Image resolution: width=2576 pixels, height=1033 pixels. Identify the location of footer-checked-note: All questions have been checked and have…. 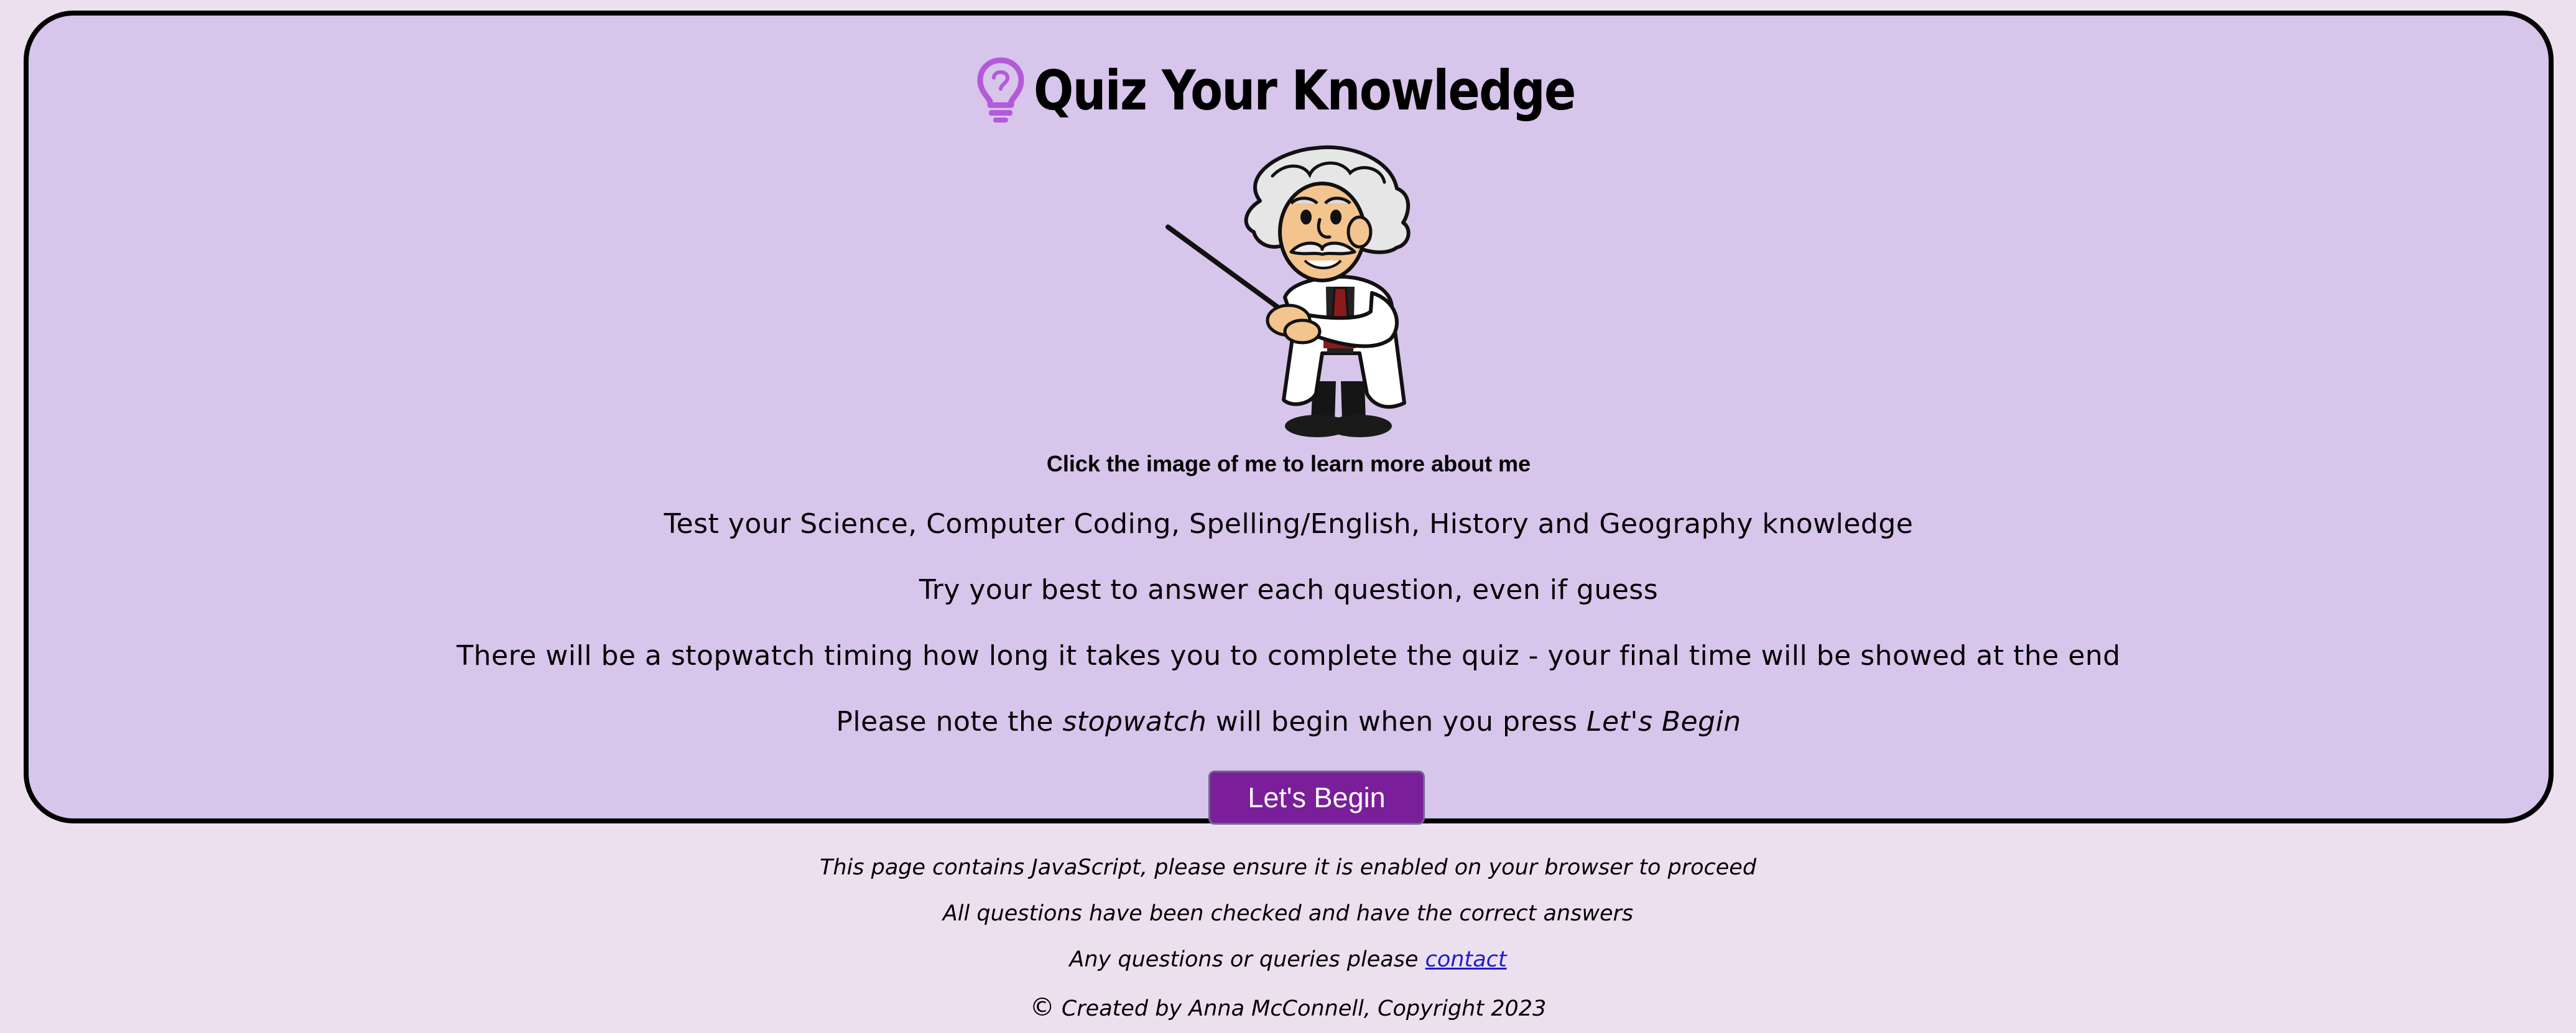
(1288, 913).